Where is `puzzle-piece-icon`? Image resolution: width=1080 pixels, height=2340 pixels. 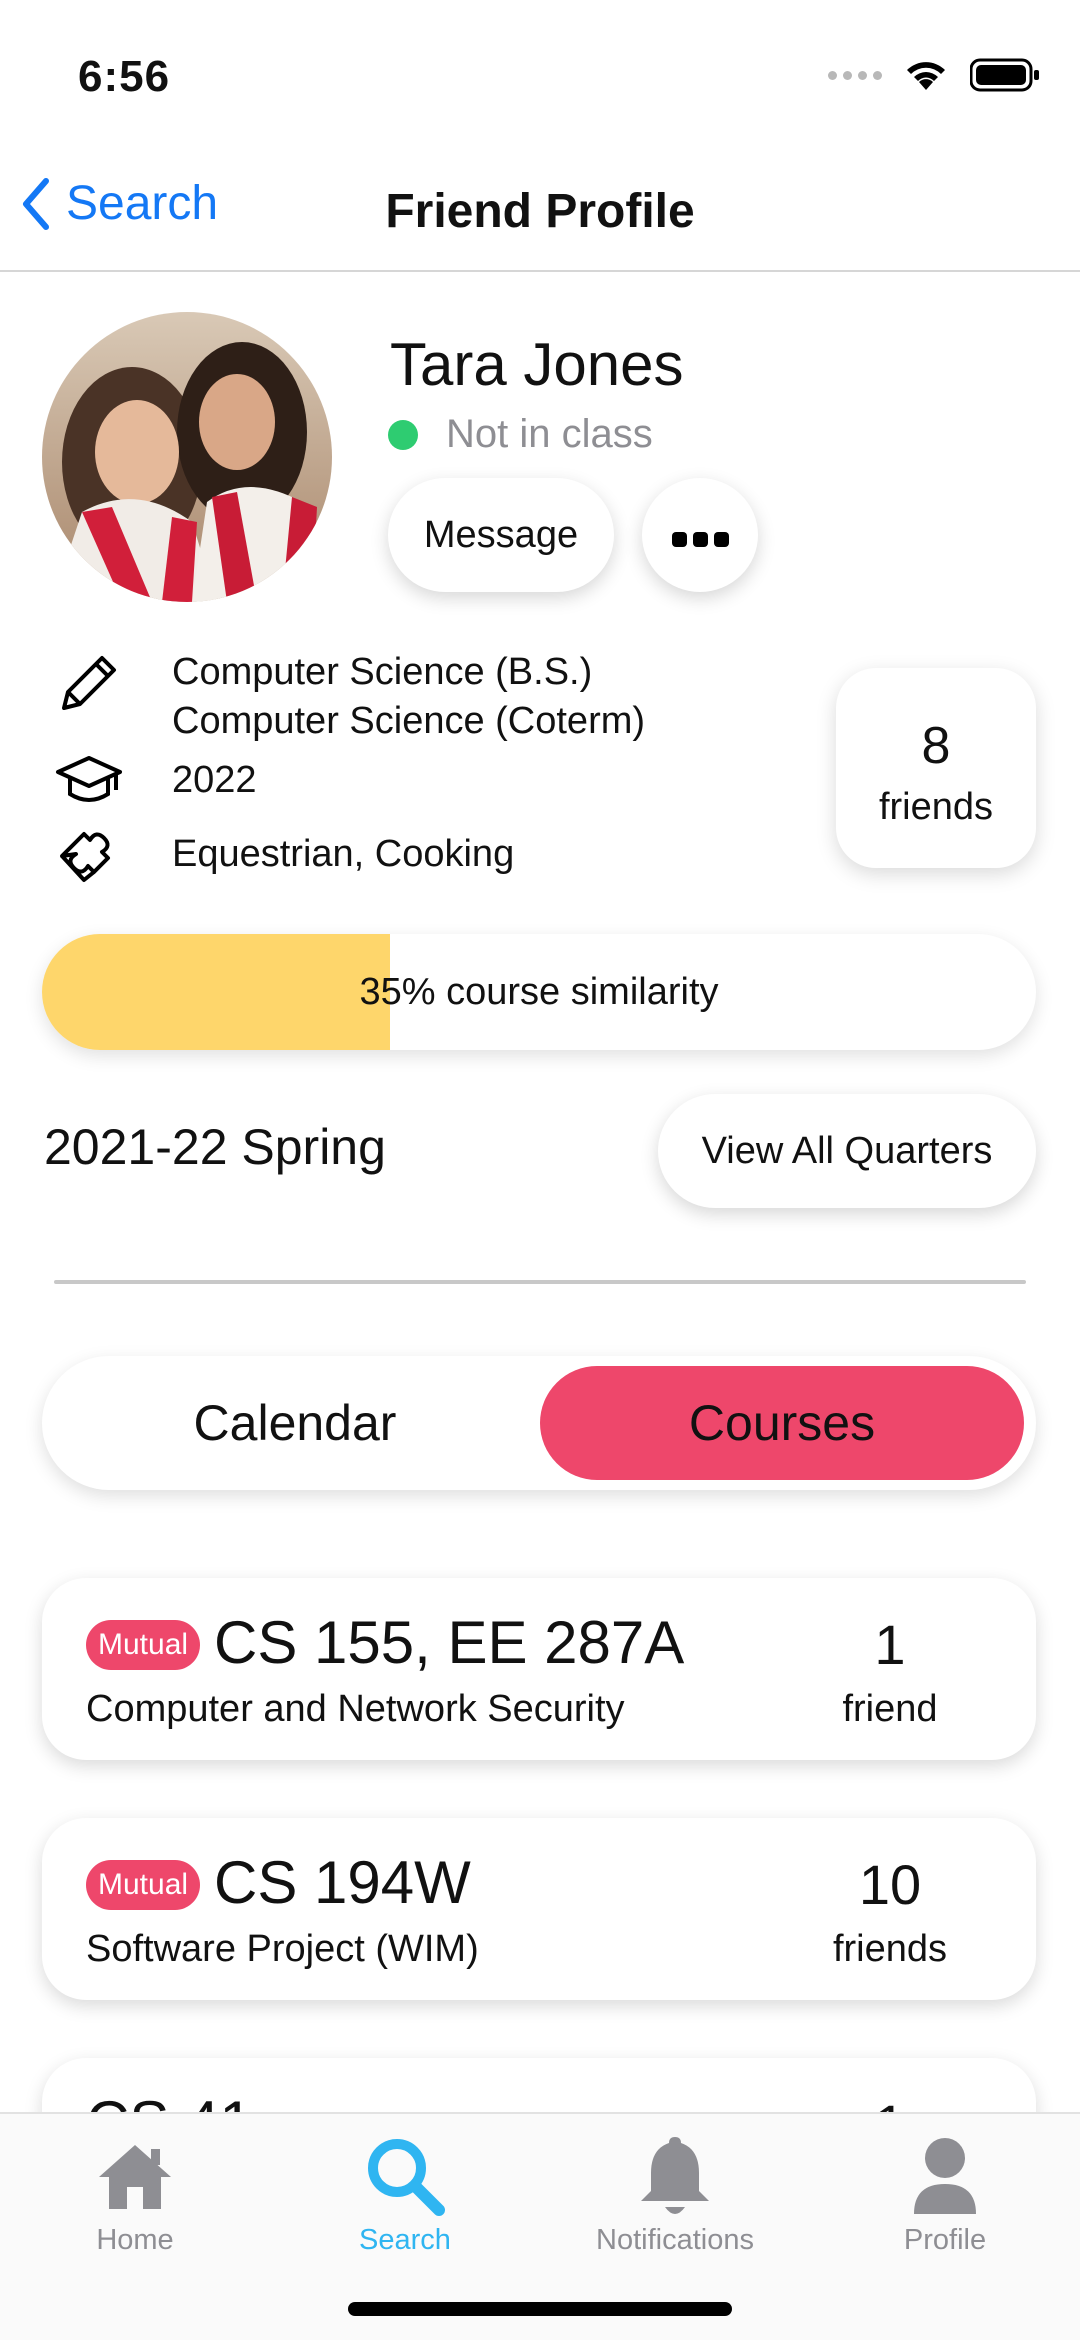
puzzle-piece-icon is located at coordinates (85, 857).